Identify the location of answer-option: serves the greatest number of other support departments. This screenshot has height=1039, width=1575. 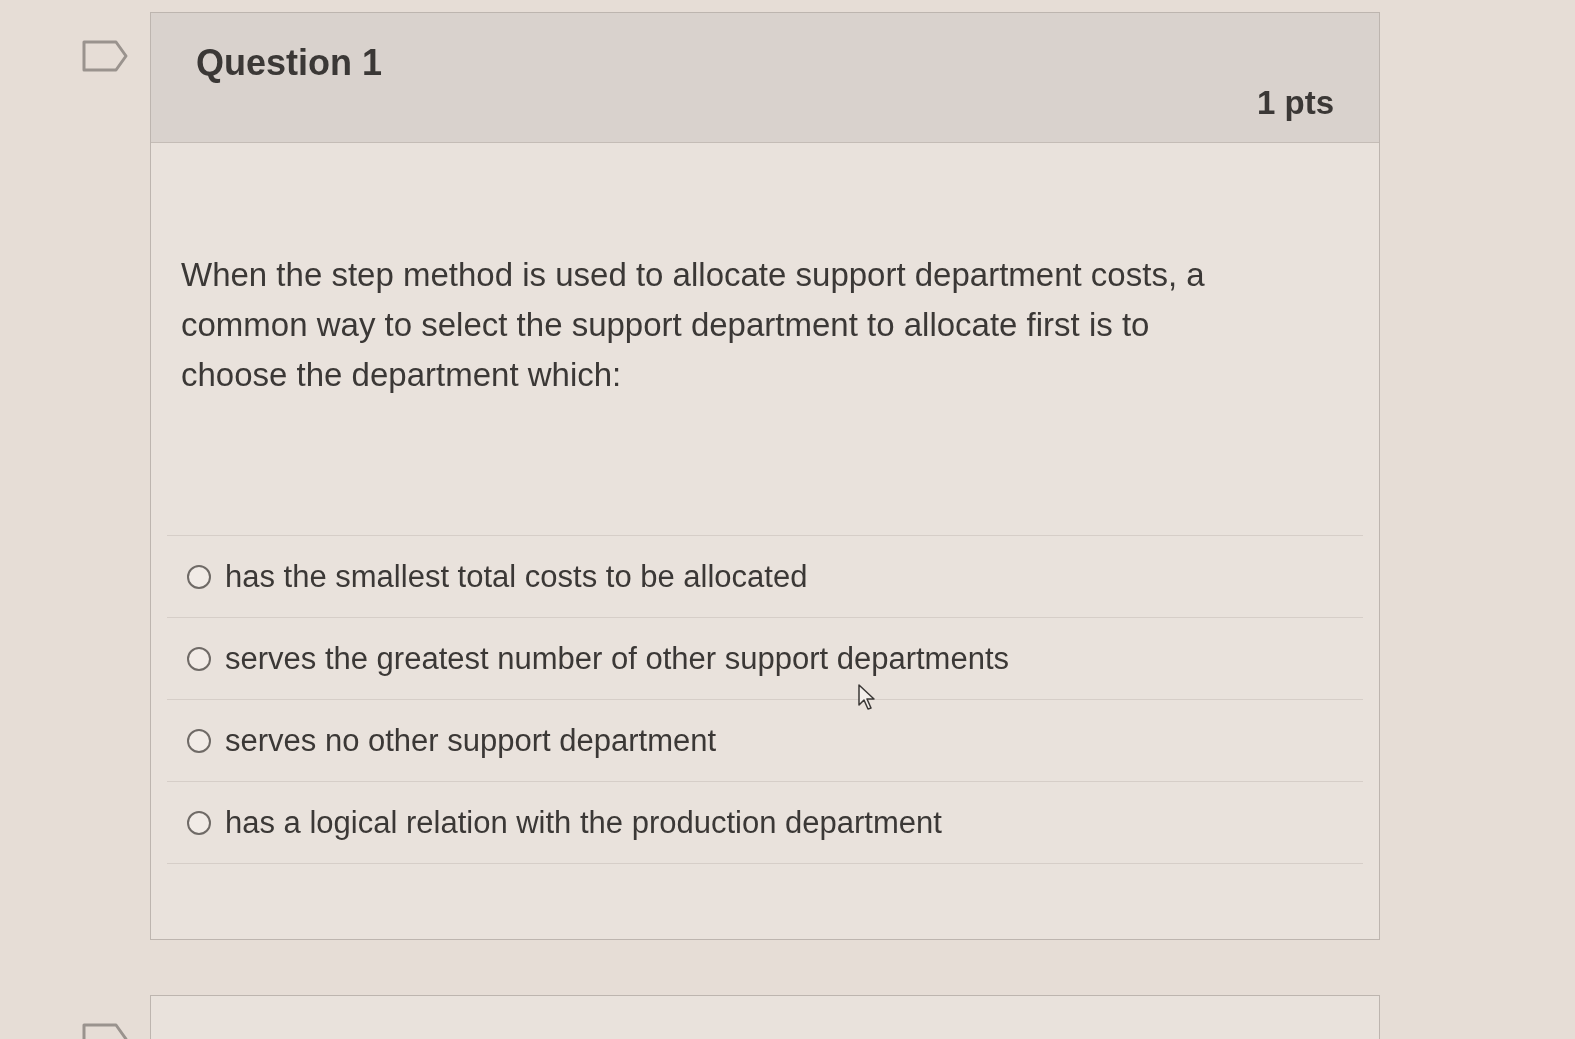
(617, 658).